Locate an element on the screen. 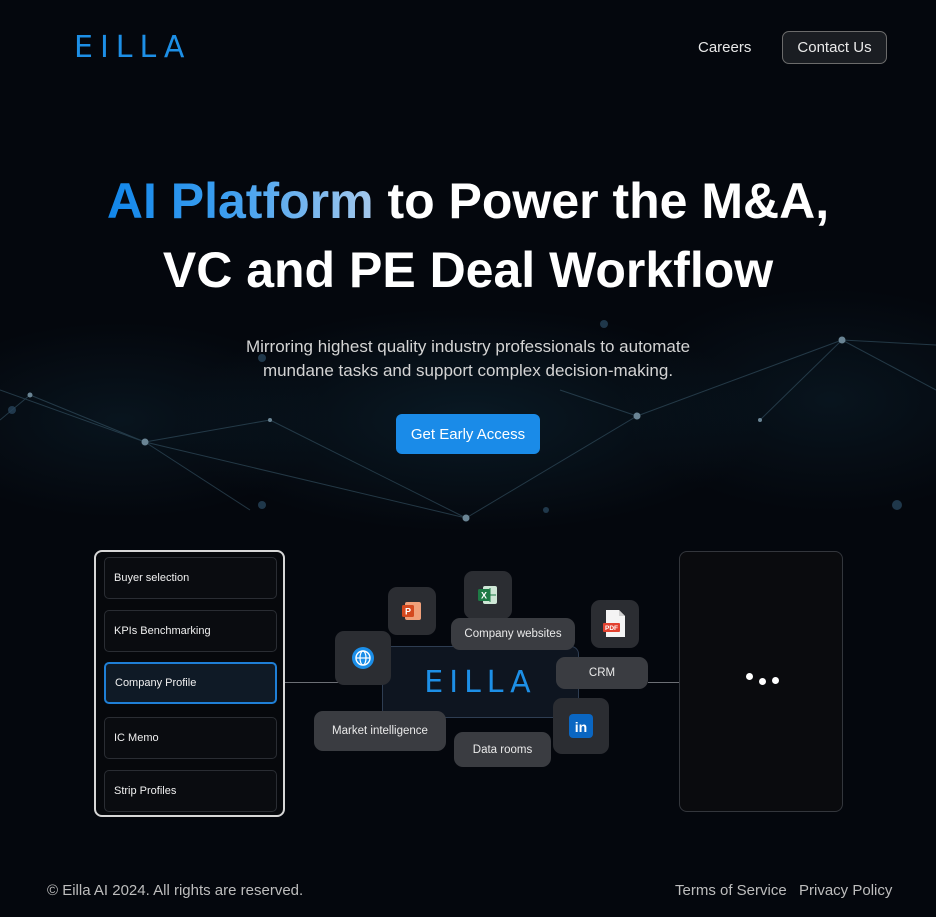  linkedin-icon: in is located at coordinates (581, 726).